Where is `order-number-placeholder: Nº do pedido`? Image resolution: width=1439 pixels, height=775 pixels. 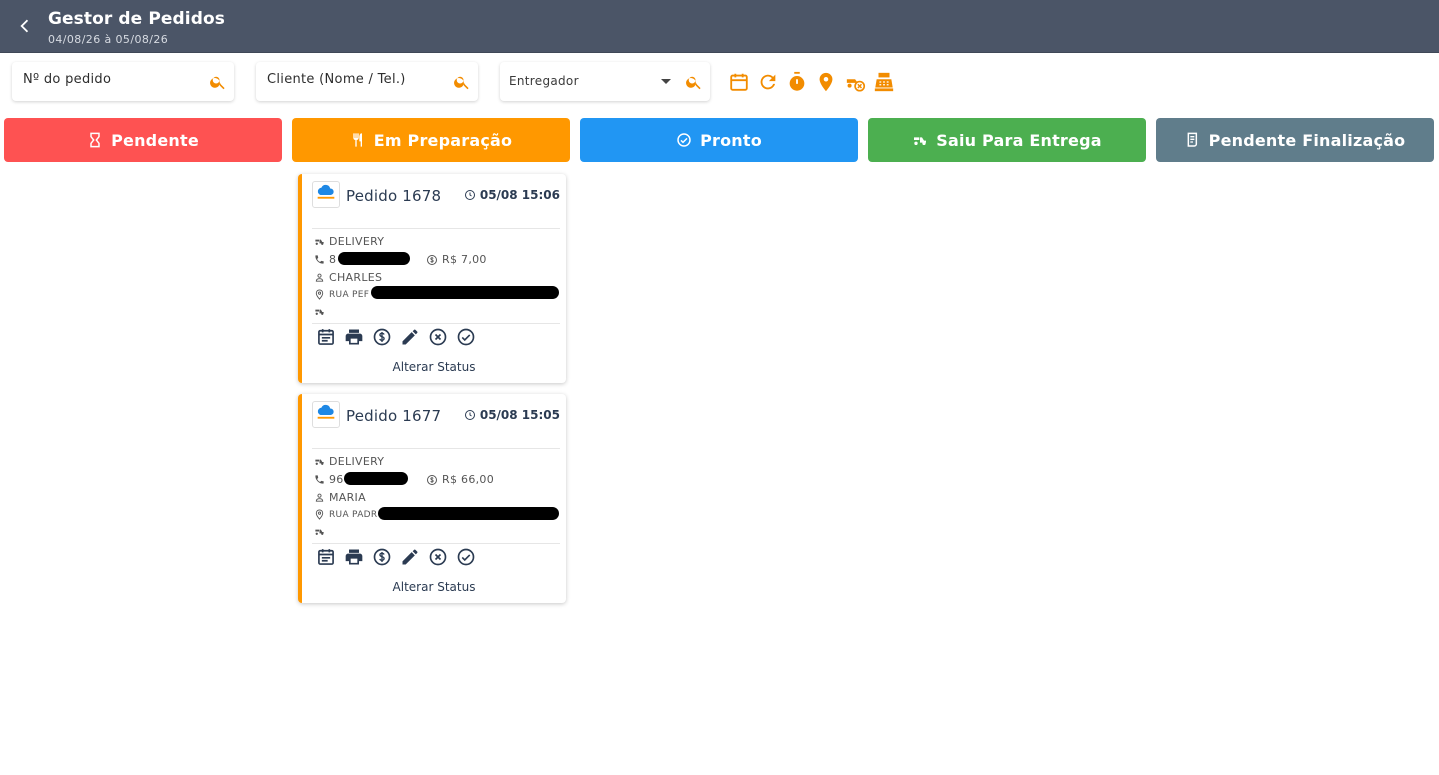
order-number-placeholder: Nº do pedido is located at coordinates (67, 79).